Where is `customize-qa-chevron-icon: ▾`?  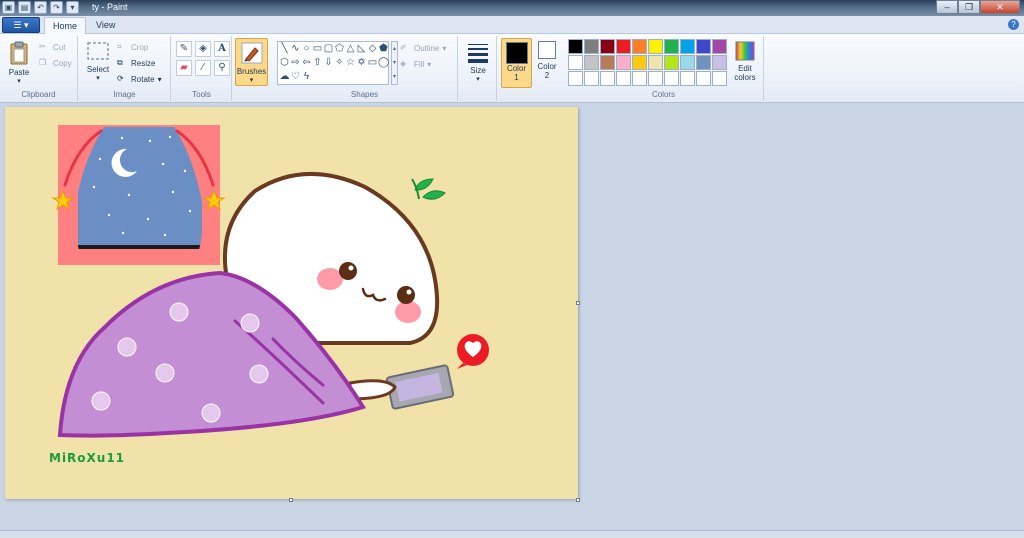
customize-qa-chevron-icon: ▾ is located at coordinates (72, 7).